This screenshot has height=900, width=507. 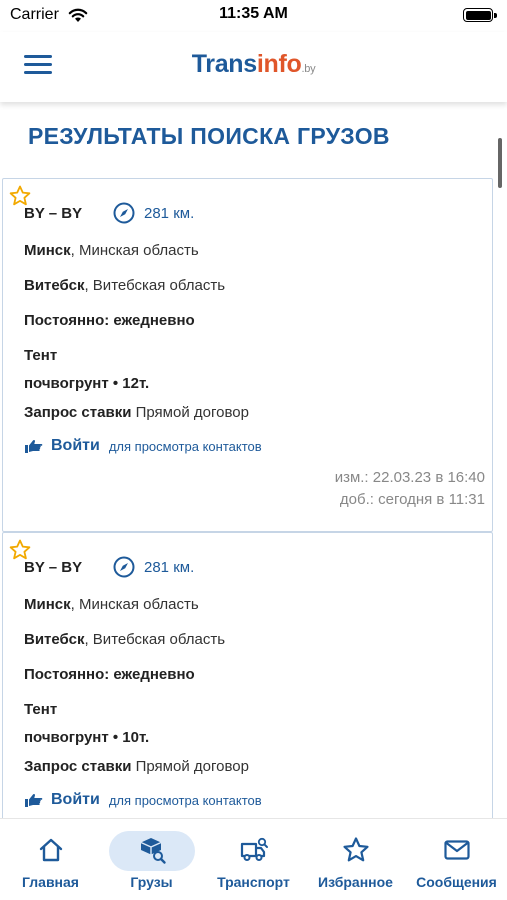 I want to click on added-date: доб.: сегодня в 11:31, so click(x=412, y=499).